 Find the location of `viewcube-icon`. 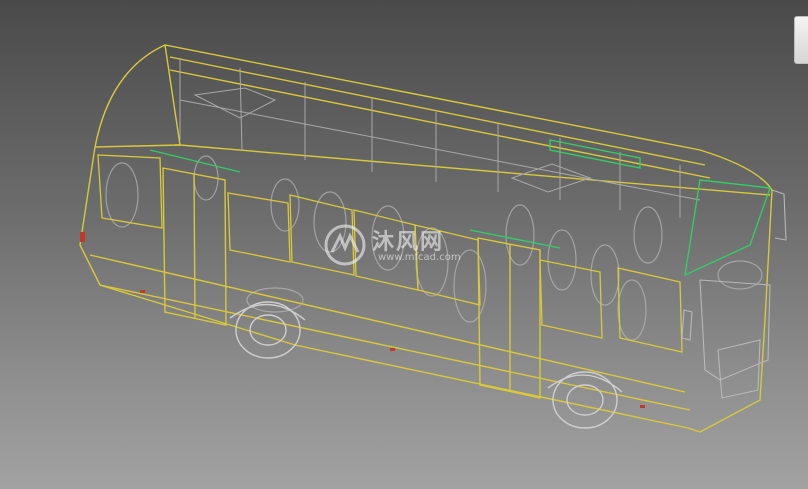

viewcube-icon is located at coordinates (801, 40).